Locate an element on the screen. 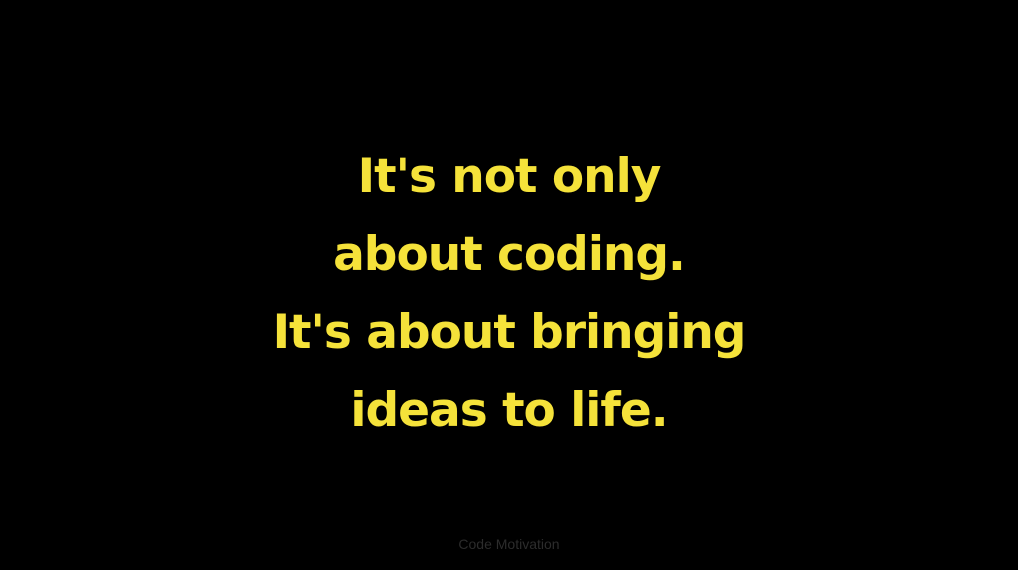  quote-line-3: It's about bringing is located at coordinates (509, 332).